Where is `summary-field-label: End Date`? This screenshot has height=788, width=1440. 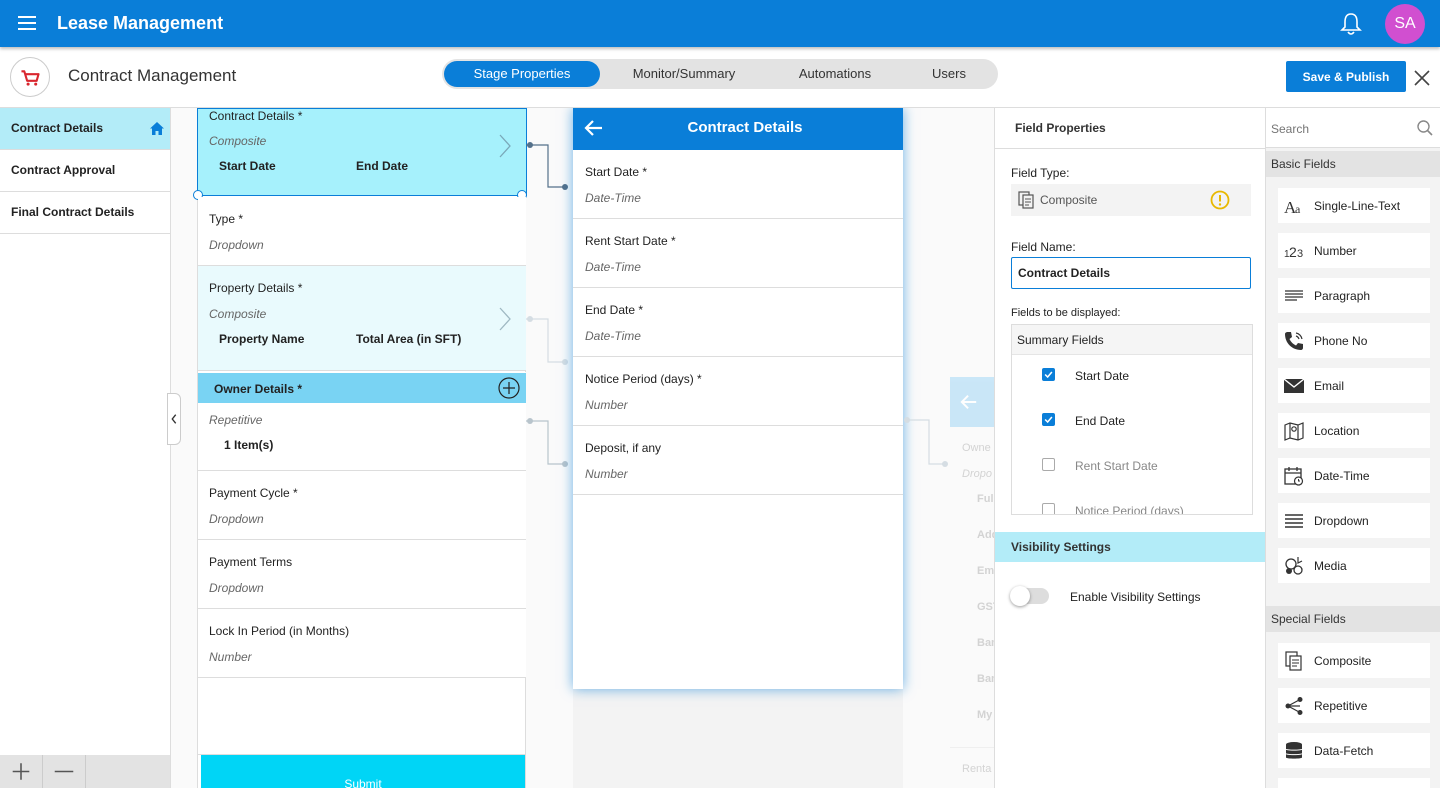
summary-field-label: End Date is located at coordinates (1100, 421).